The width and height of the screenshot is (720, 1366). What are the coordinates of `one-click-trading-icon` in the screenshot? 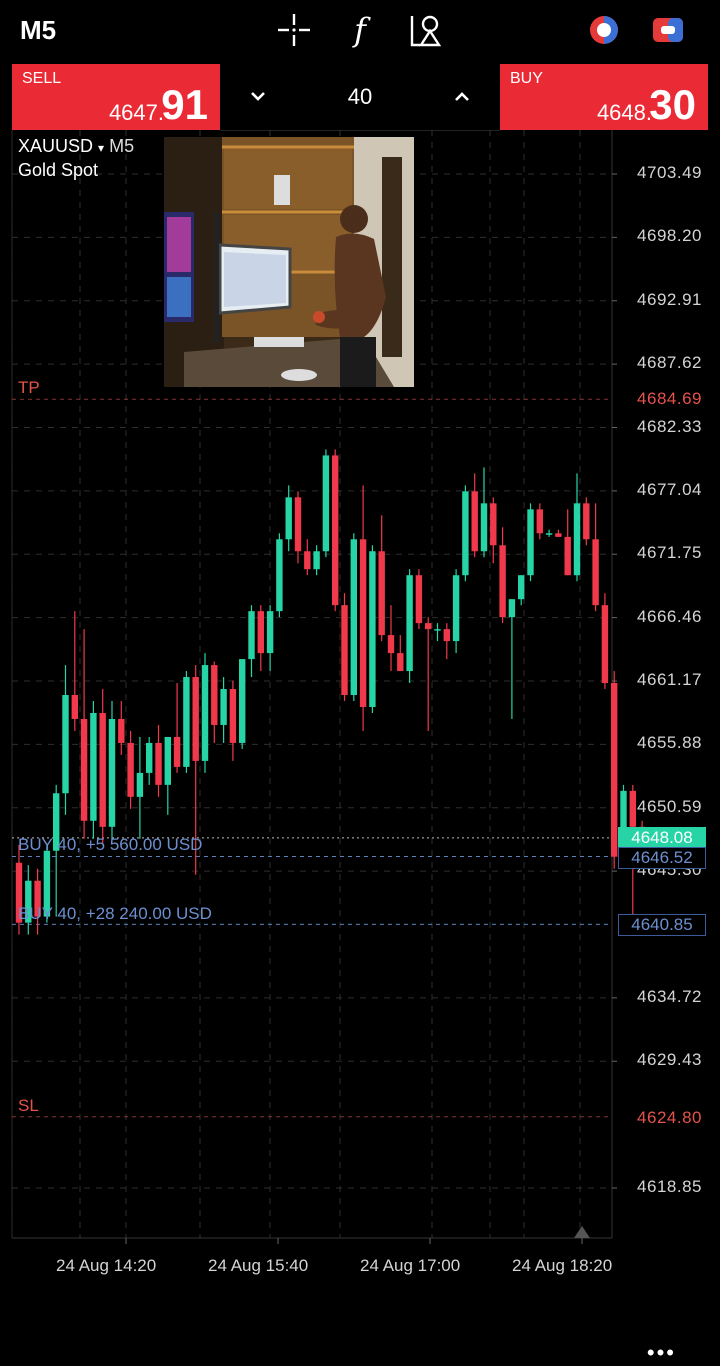 It's located at (604, 30).